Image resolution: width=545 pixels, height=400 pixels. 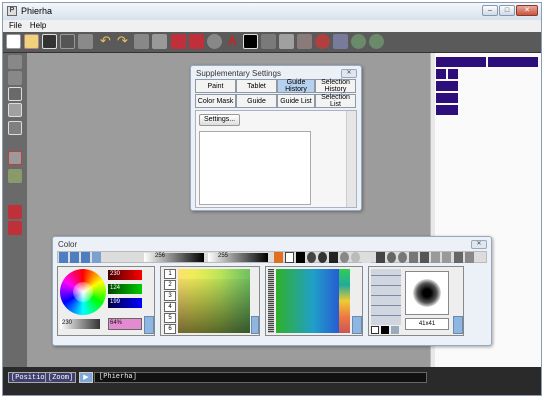 What do you see at coordinates (256, 101) in the screenshot?
I see `tab-guide: Guide` at bounding box center [256, 101].